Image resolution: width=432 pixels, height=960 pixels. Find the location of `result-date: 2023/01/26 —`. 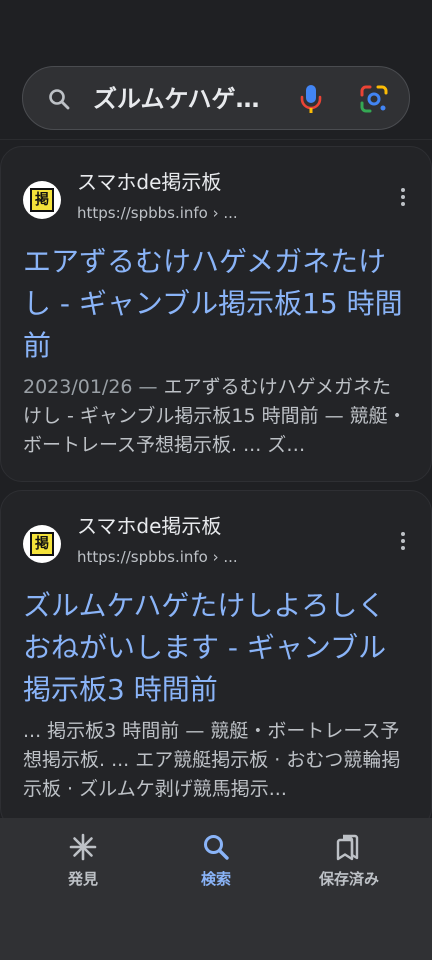

result-date: 2023/01/26 — is located at coordinates (93, 387).